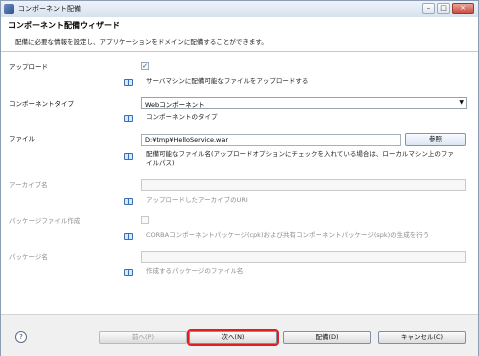 The height and width of the screenshot is (356, 479). What do you see at coordinates (143, 337) in the screenshot?
I see `back-button: 前へ(P)` at bounding box center [143, 337].